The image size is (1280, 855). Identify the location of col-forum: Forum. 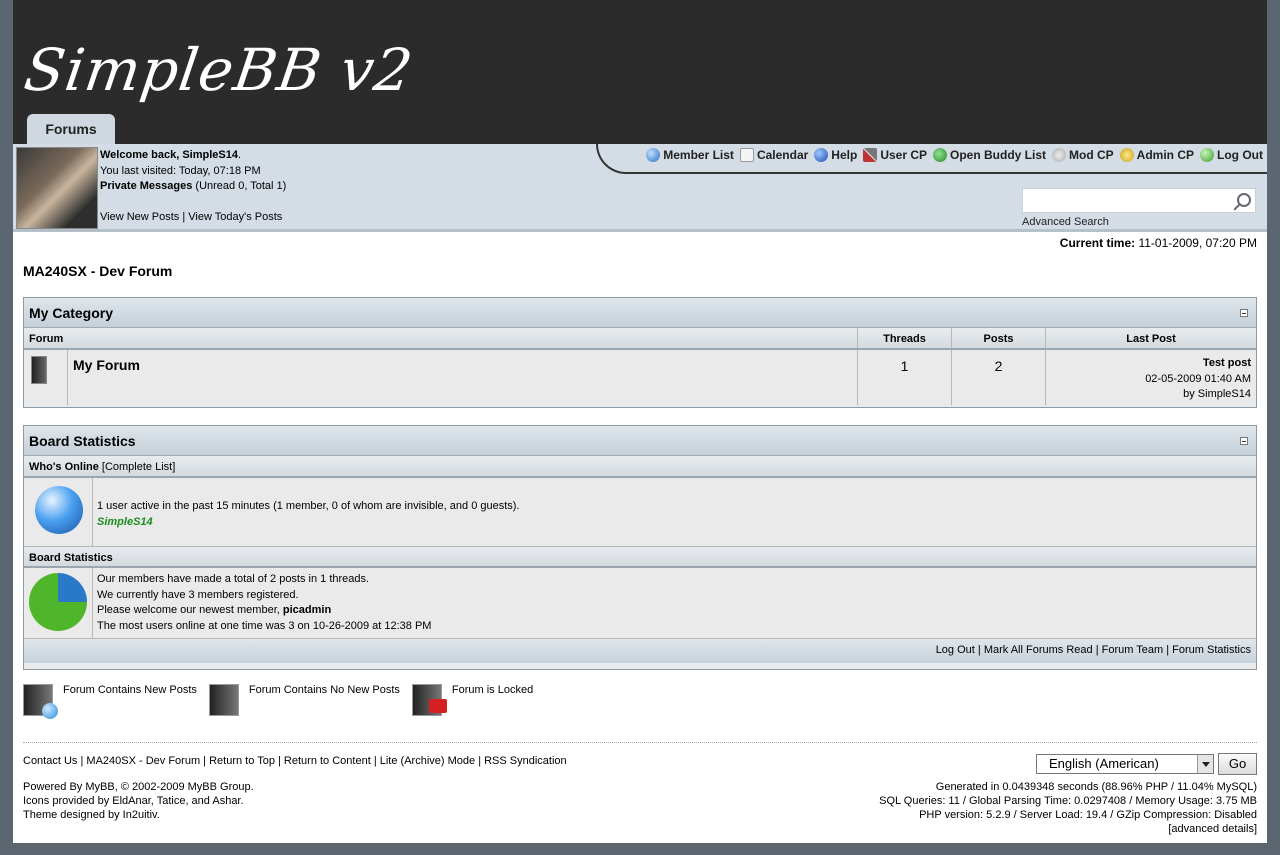
(441, 338).